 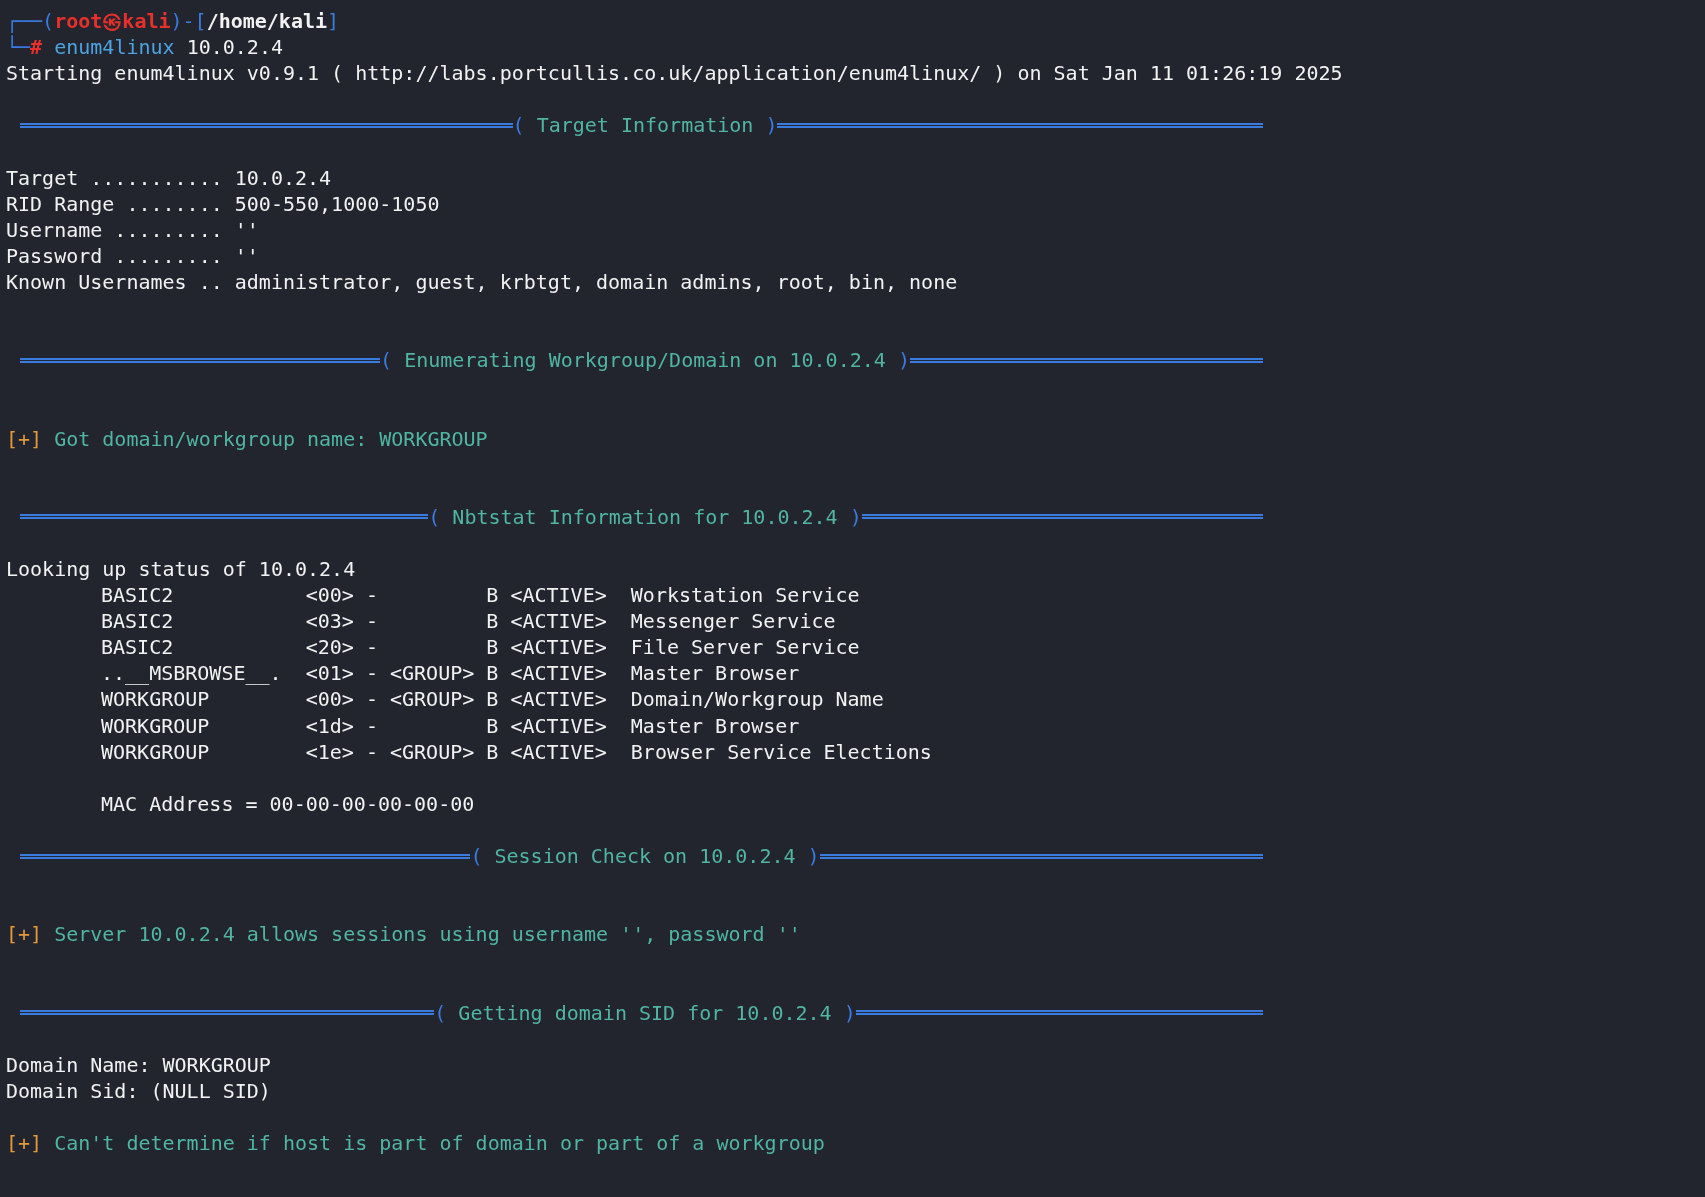 I want to click on status-message: Server 10.0.2.4 allows sessions using username '', password '', so click(x=427, y=934).